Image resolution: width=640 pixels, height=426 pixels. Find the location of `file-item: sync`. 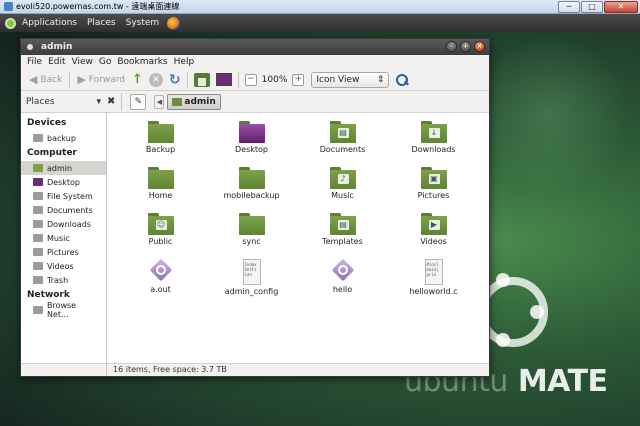

file-item: sync is located at coordinates (251, 236).